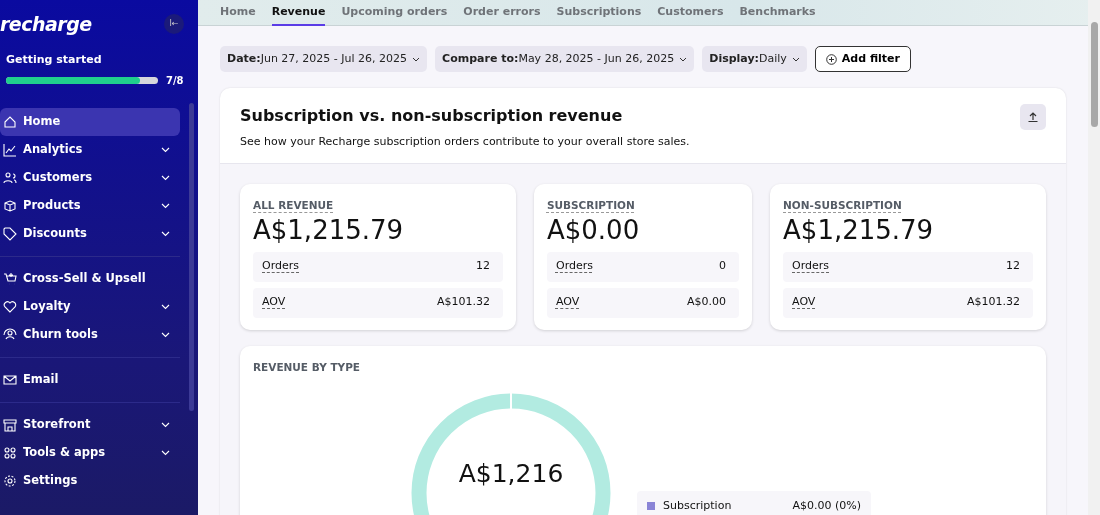 This screenshot has width=1100, height=515. I want to click on tab: Upcoming orders, so click(394, 13).